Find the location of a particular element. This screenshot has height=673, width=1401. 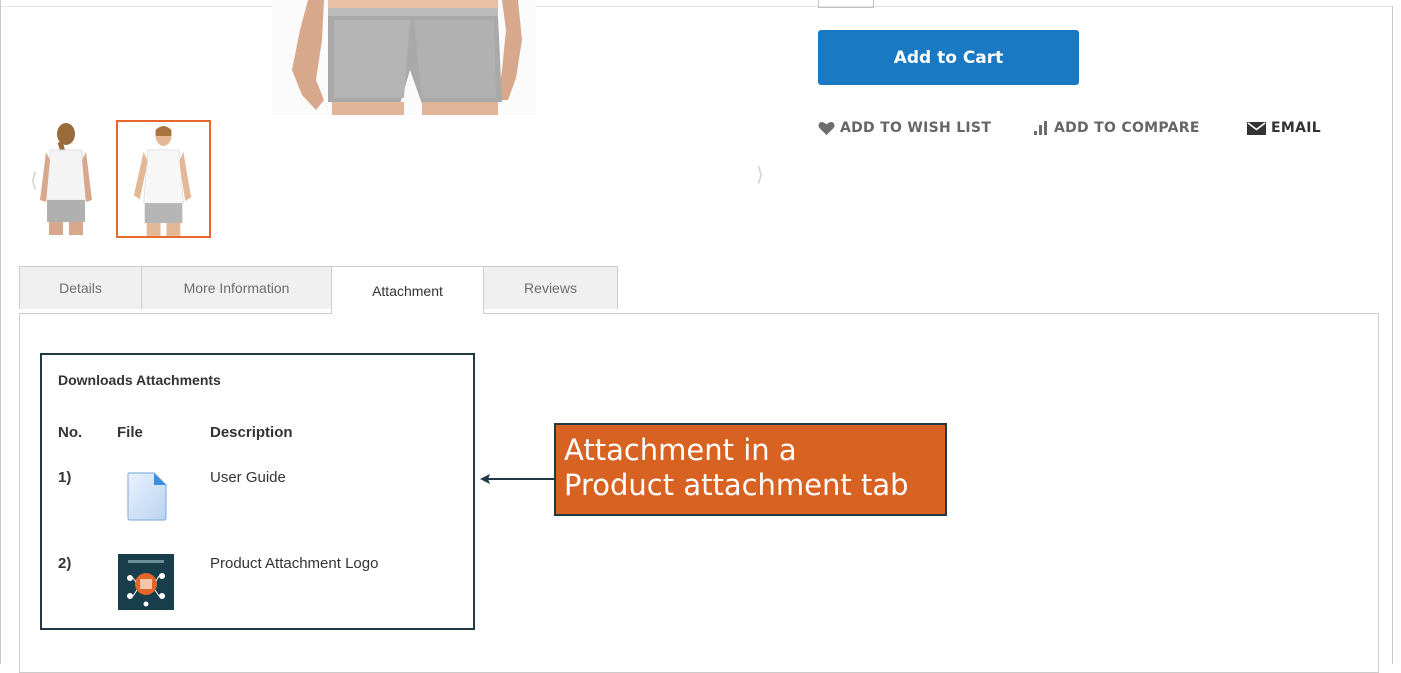

add-to-compare-link: Add to Compare is located at coordinates (1140, 128).